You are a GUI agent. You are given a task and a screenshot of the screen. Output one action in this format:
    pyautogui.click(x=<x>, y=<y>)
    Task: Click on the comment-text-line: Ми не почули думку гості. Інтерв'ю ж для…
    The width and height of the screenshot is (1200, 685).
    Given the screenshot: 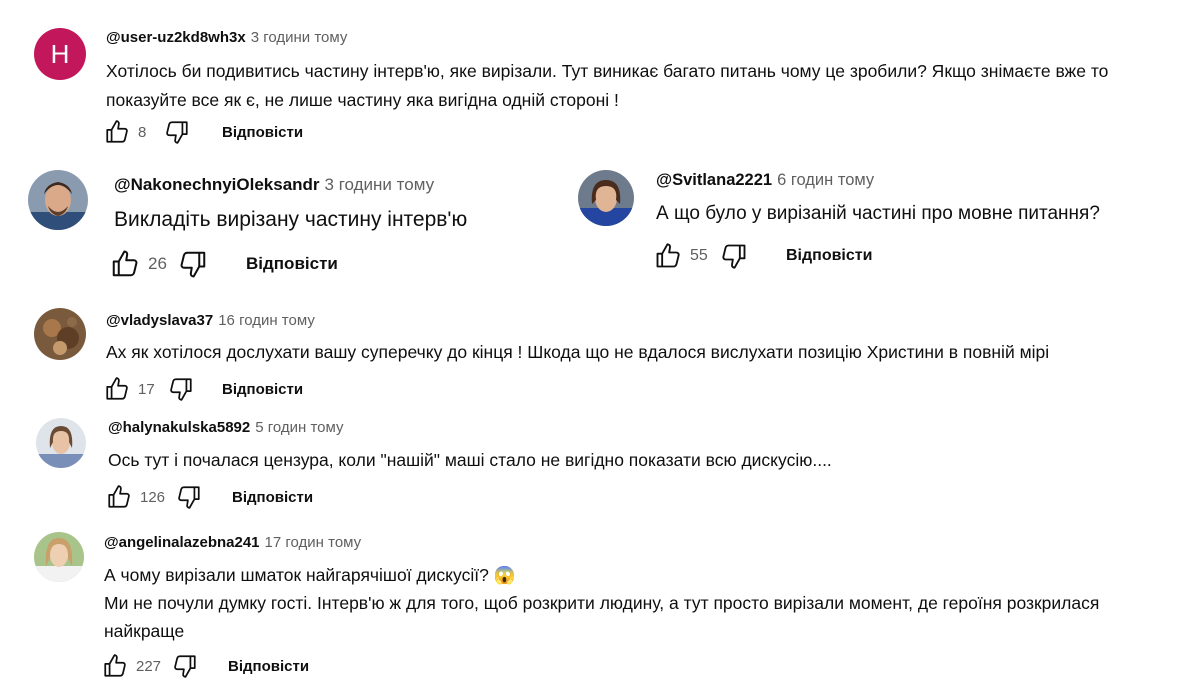 What is the action you would take?
    pyautogui.click(x=602, y=603)
    